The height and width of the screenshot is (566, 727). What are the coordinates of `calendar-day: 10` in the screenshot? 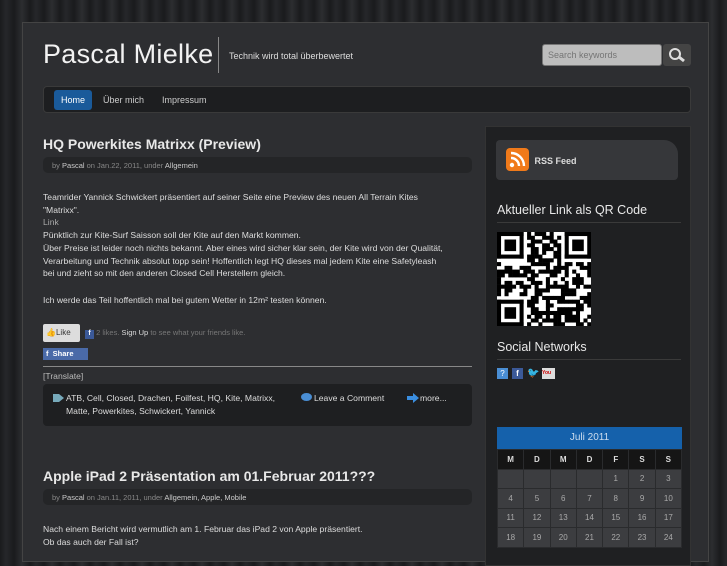 It's located at (668, 498).